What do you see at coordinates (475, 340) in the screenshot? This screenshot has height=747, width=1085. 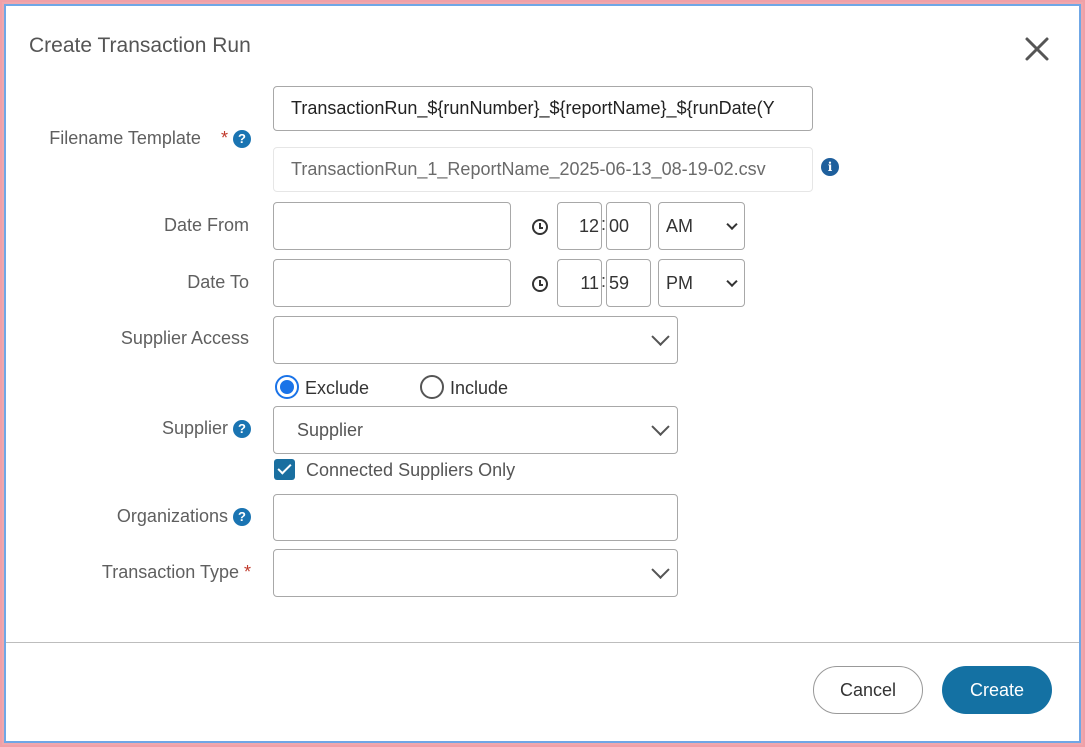 I see `supplier-access-select` at bounding box center [475, 340].